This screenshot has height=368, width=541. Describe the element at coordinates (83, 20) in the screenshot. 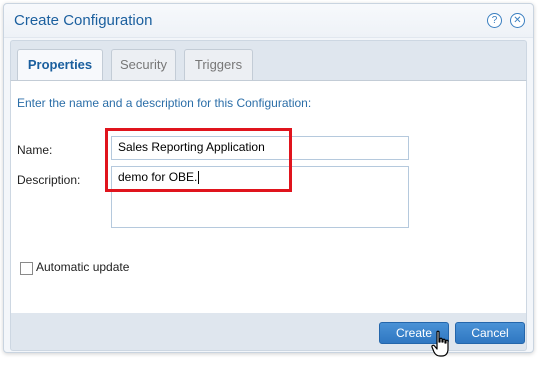

I see `dialog-title: Create Configuration` at that location.